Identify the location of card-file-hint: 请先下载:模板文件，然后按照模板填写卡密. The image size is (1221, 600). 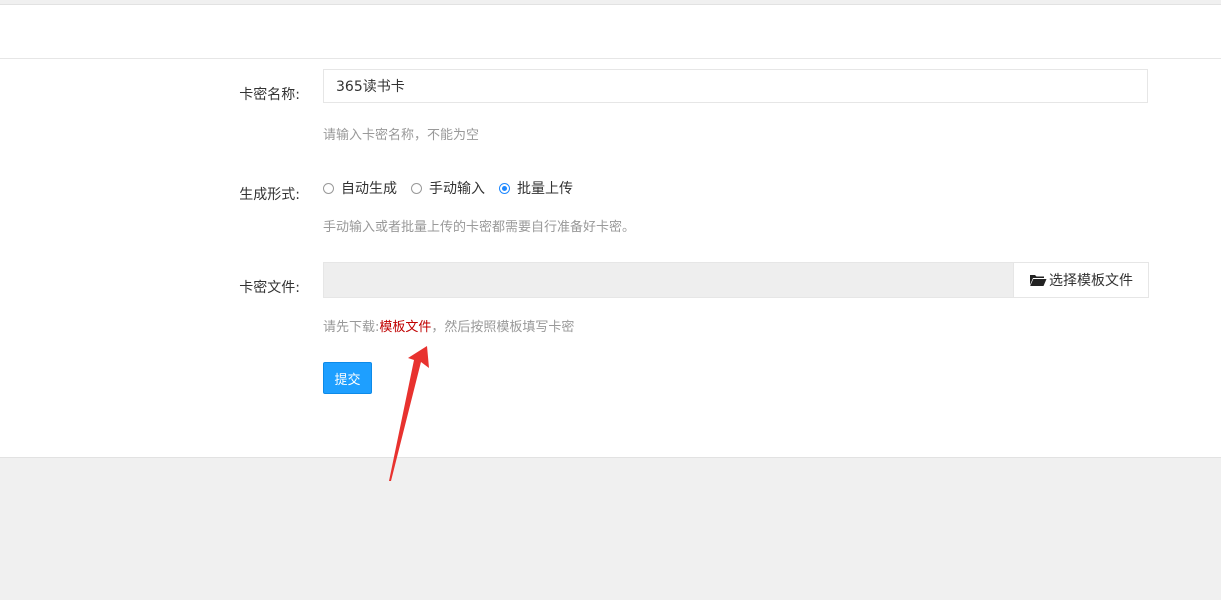
(448, 325).